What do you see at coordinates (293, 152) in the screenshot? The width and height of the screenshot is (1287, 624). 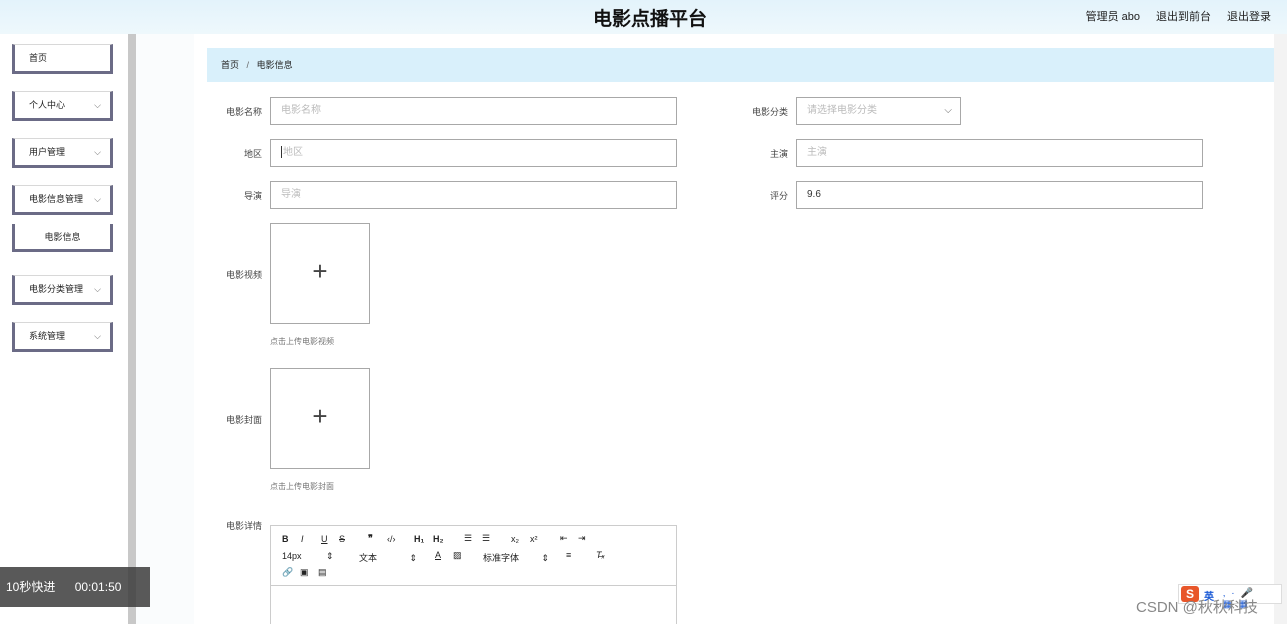 I see `region-placeholder: 地区` at bounding box center [293, 152].